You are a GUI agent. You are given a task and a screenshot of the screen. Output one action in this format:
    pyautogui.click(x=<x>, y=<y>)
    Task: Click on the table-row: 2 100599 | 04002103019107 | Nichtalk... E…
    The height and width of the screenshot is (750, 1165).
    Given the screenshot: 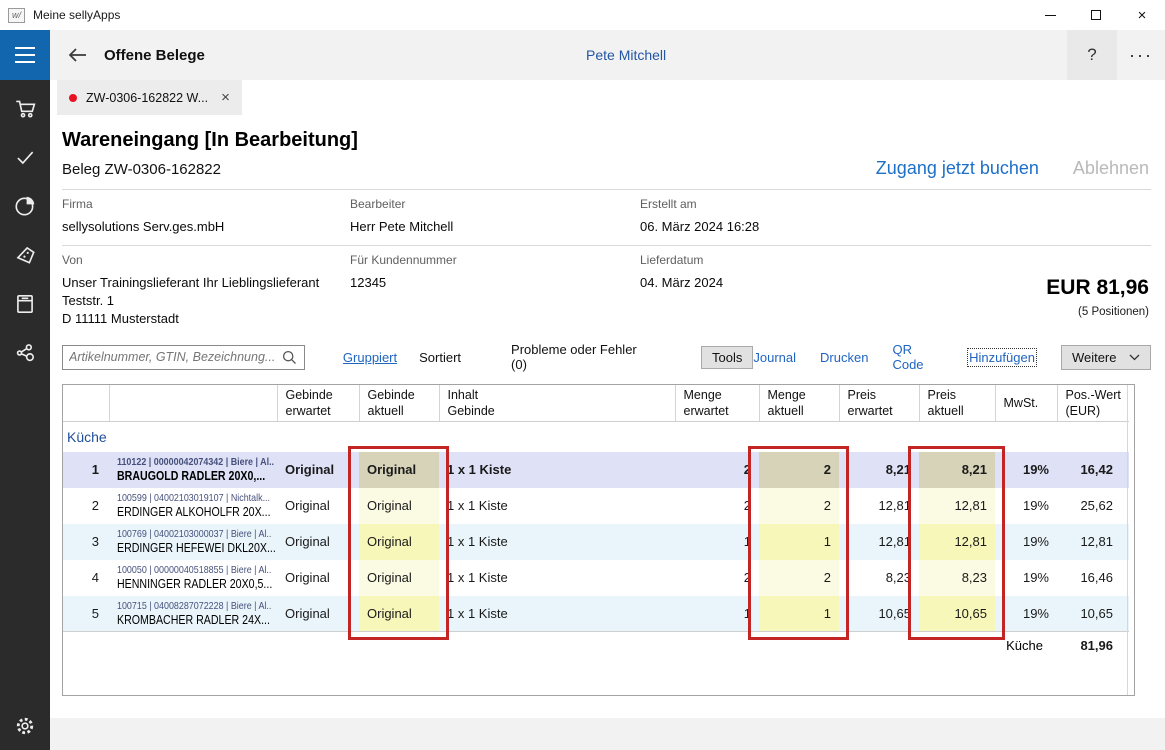 What is the action you would take?
    pyautogui.click(x=596, y=505)
    